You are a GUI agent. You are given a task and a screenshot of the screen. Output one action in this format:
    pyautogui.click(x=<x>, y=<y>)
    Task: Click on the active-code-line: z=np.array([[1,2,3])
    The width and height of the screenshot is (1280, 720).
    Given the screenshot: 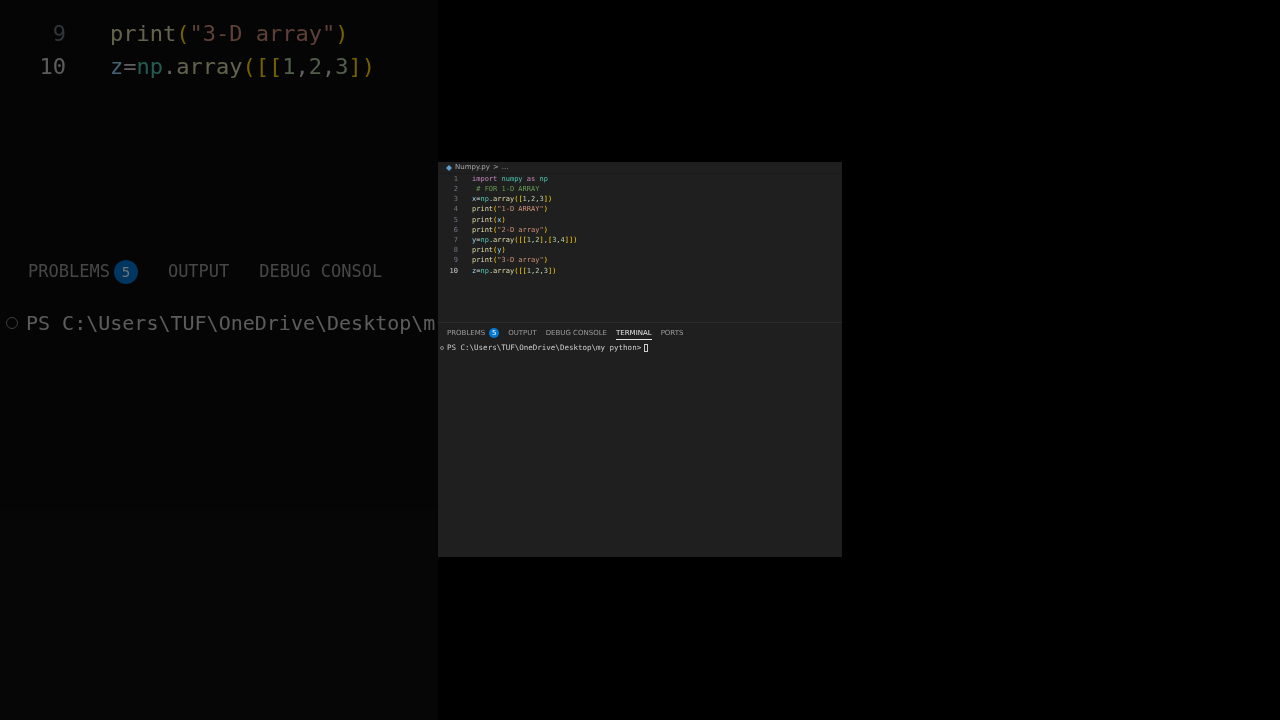 What is the action you would take?
    pyautogui.click(x=242, y=67)
    